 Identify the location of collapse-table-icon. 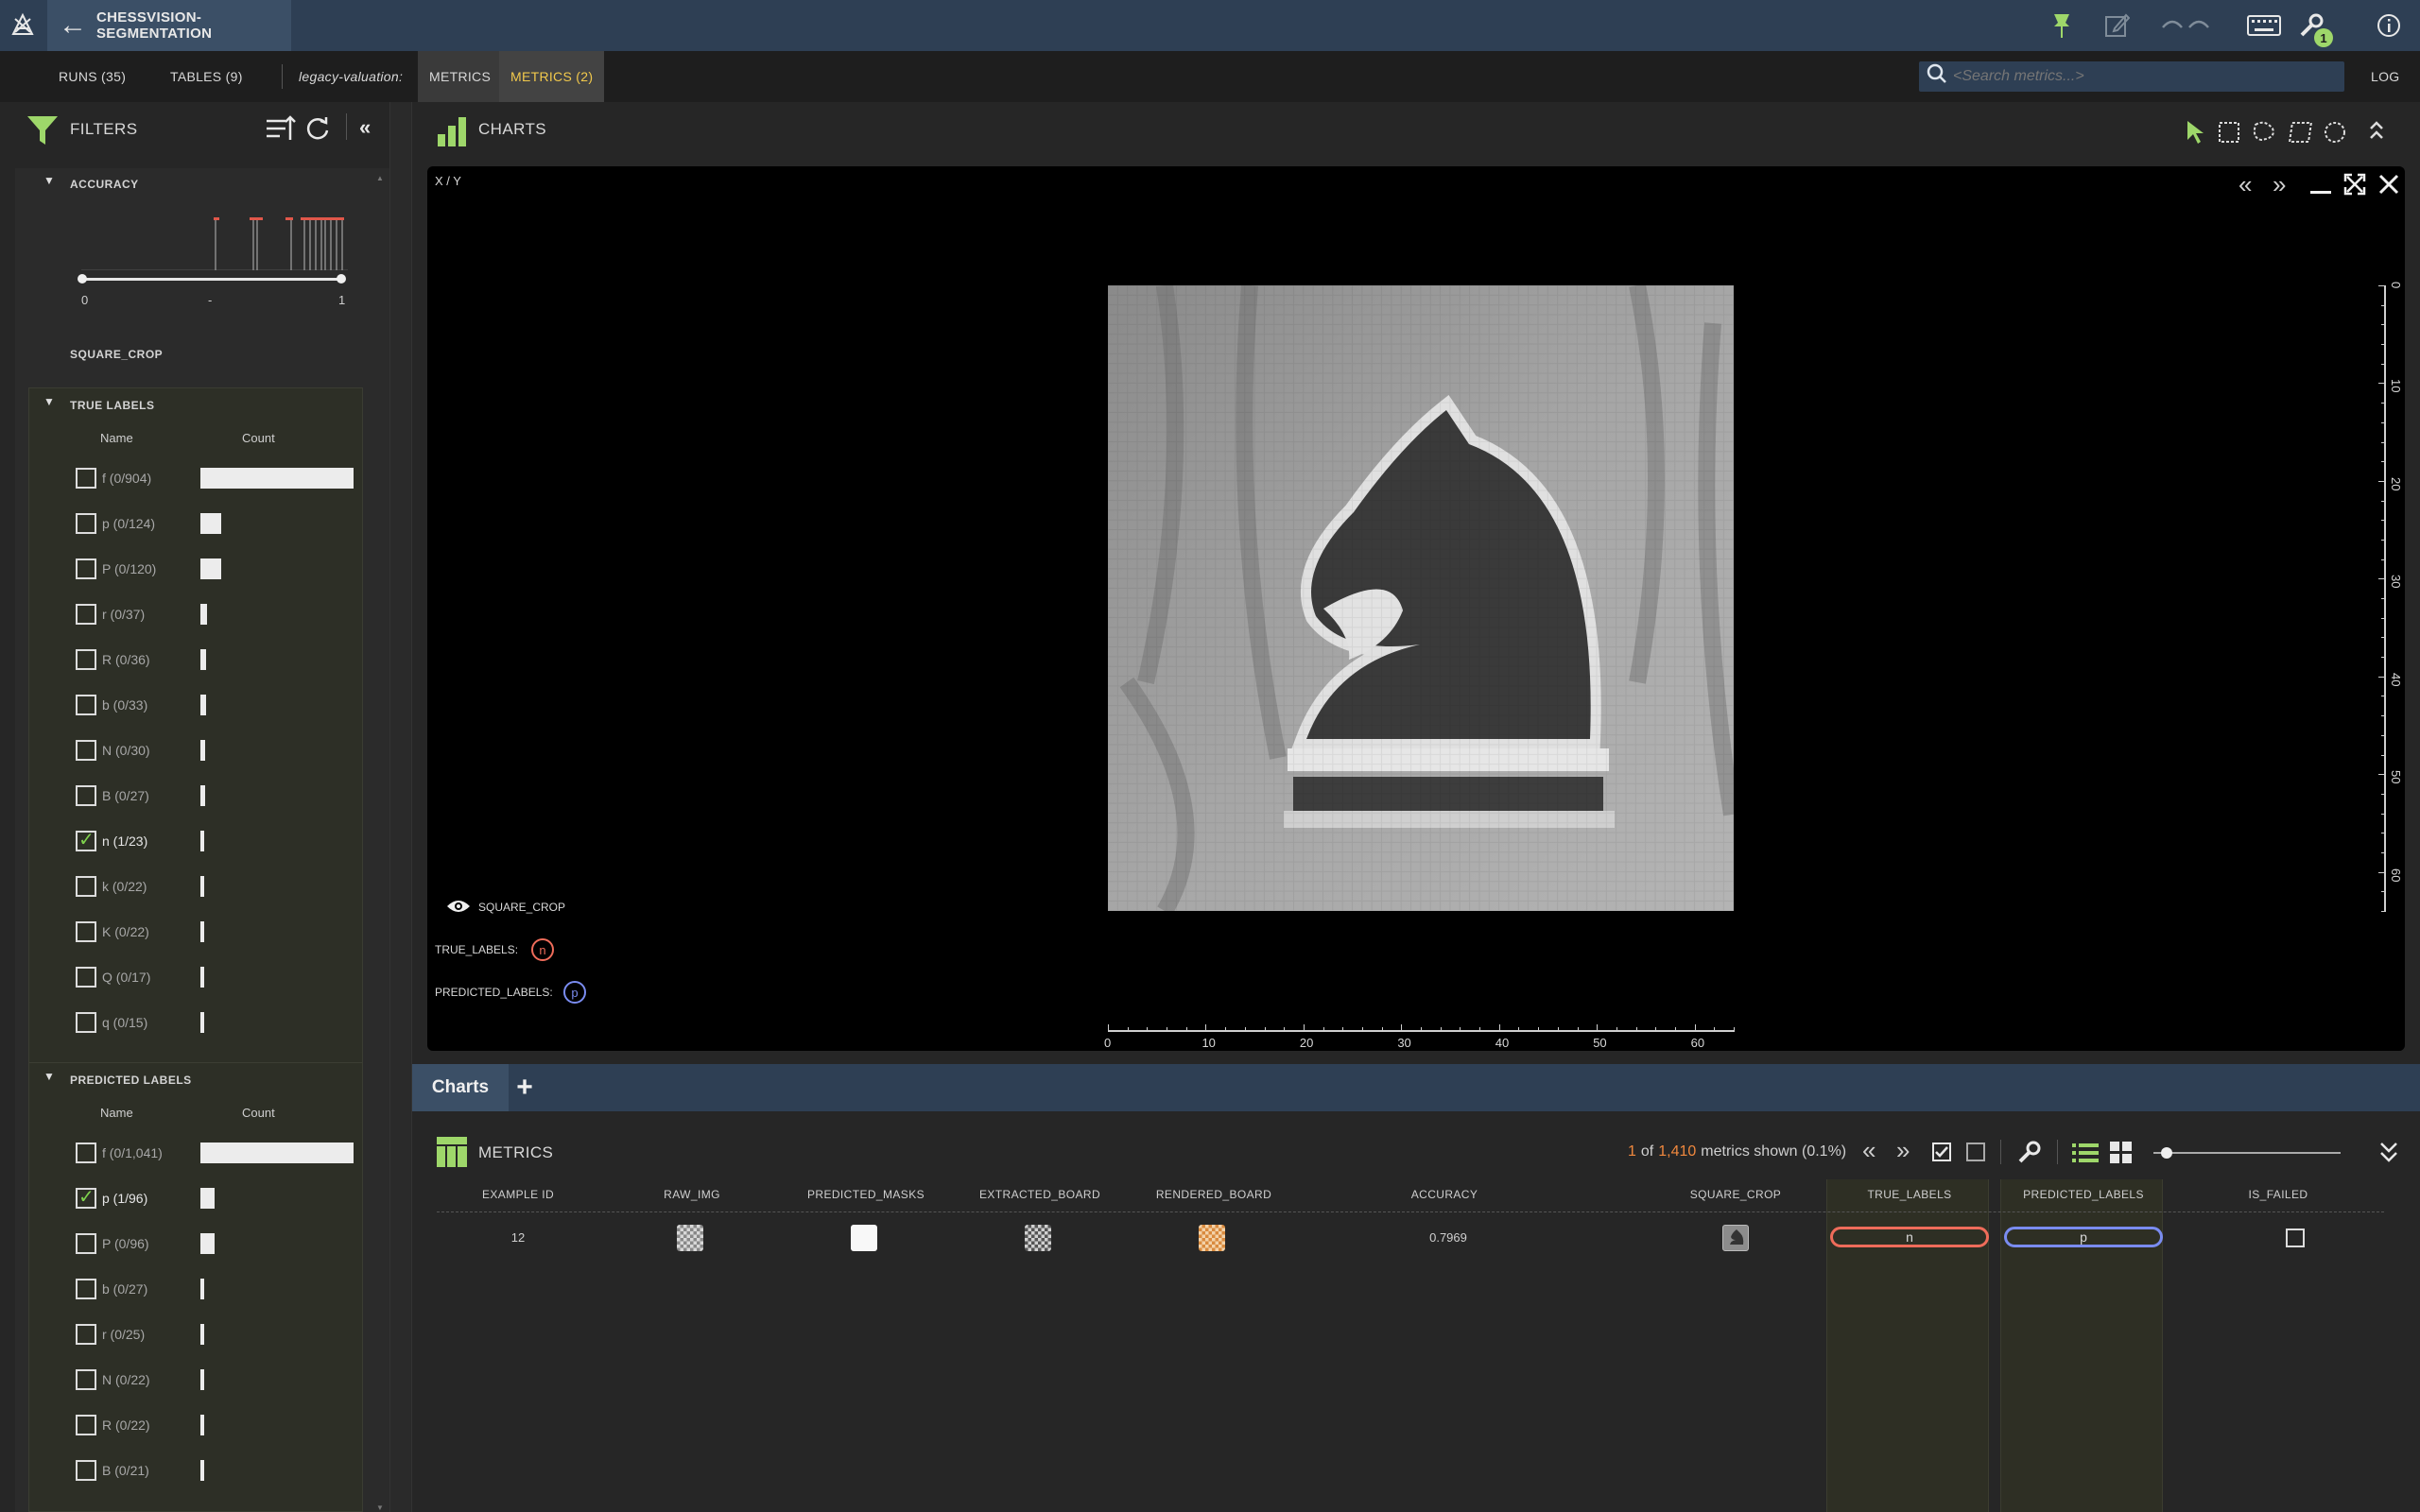
(2388, 1154).